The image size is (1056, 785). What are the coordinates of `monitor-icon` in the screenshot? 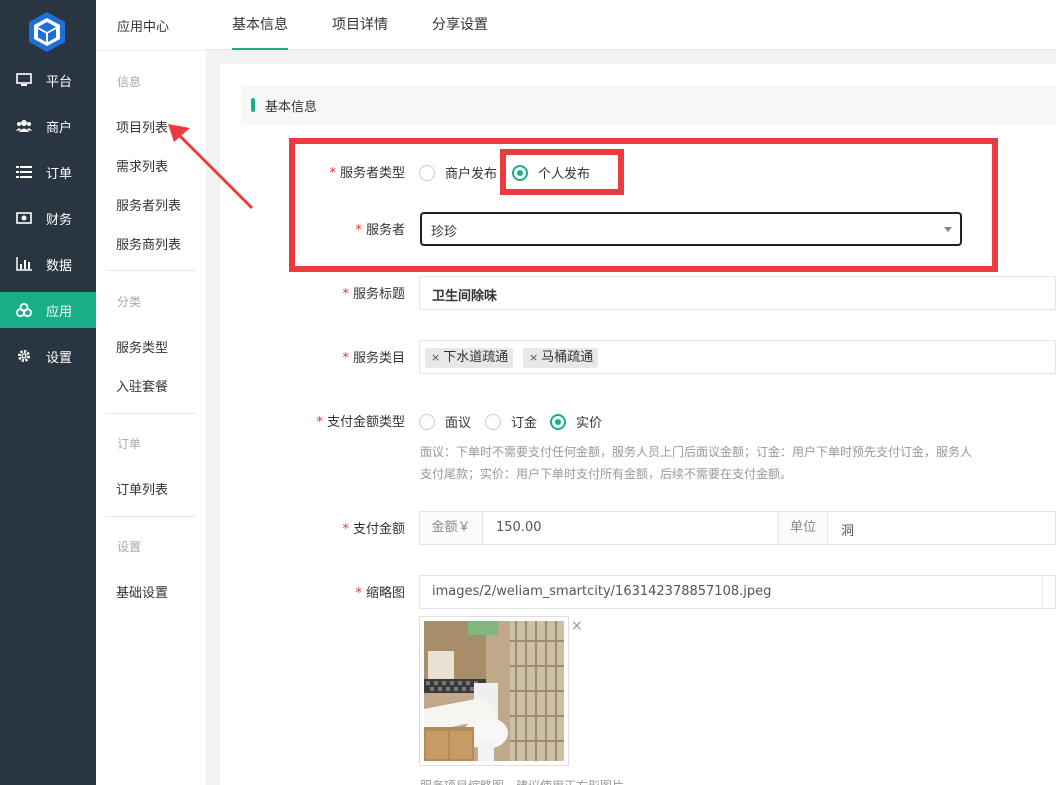 It's located at (24, 80).